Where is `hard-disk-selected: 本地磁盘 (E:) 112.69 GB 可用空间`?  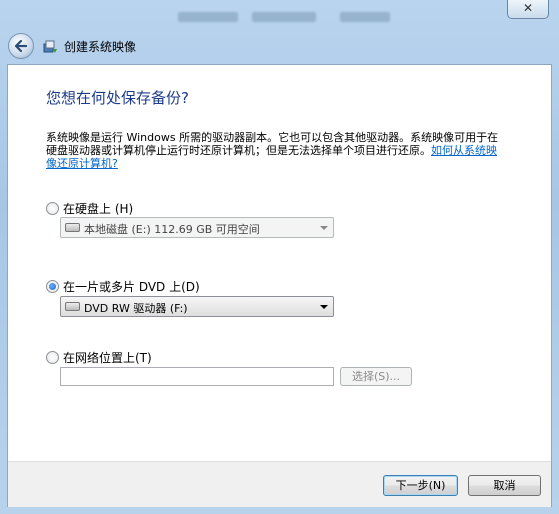
hard-disk-selected: 本地磁盘 (E:) 112.69 GB 可用空间 is located at coordinates (172, 229).